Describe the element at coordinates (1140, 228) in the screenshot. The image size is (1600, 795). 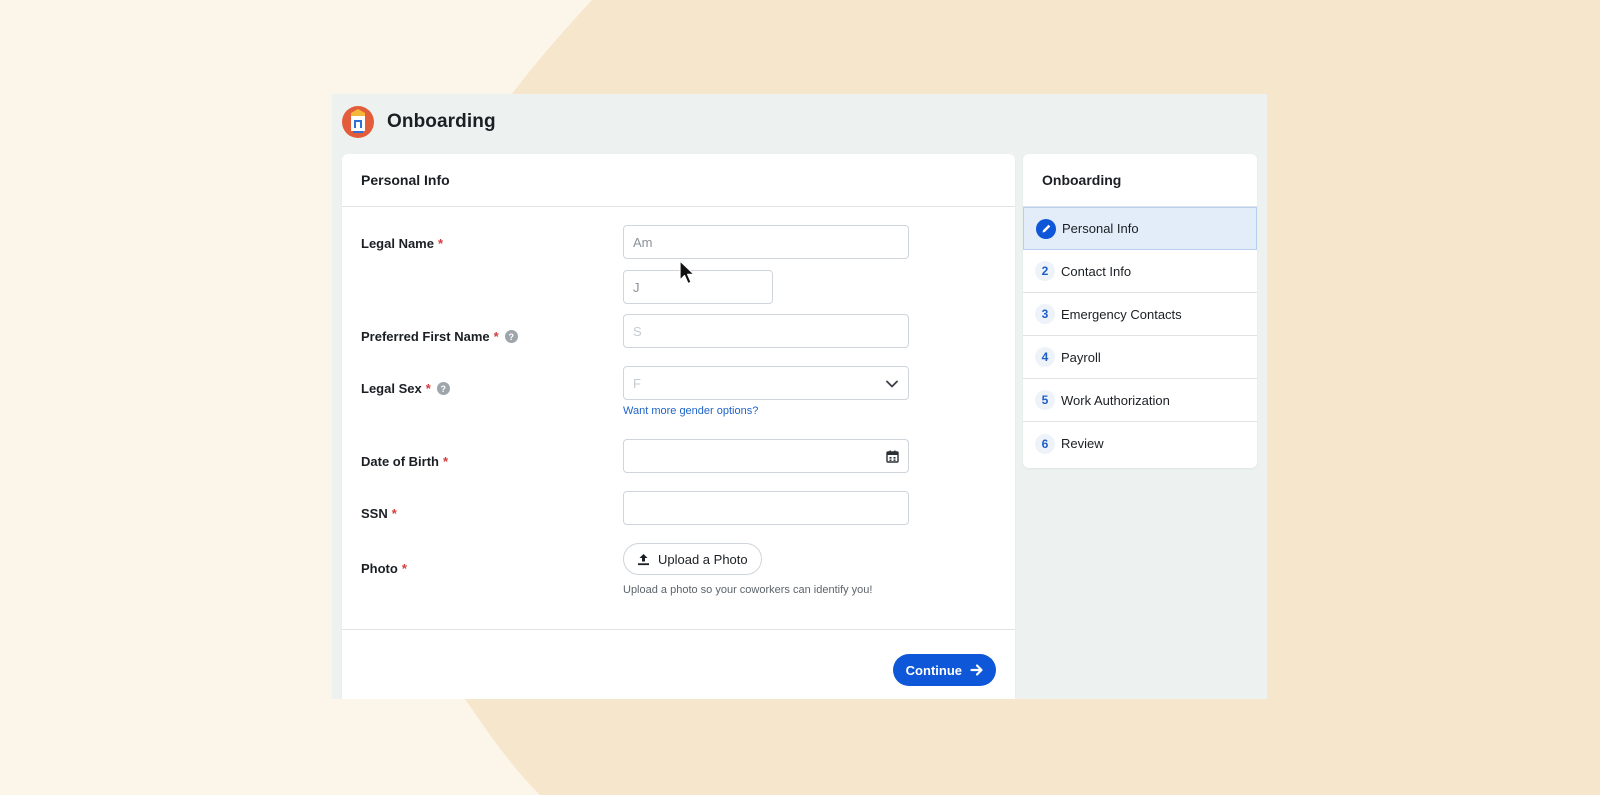
I see `step-personal-info: Personal Info` at that location.